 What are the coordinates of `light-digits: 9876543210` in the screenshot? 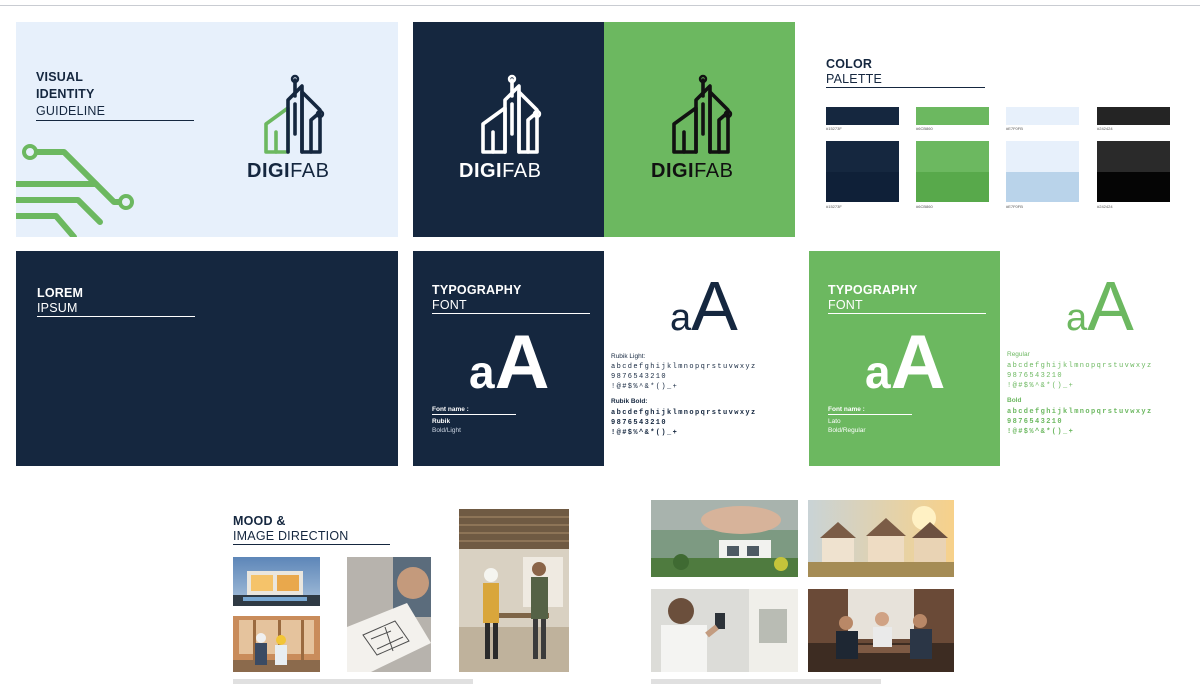 It's located at (639, 377).